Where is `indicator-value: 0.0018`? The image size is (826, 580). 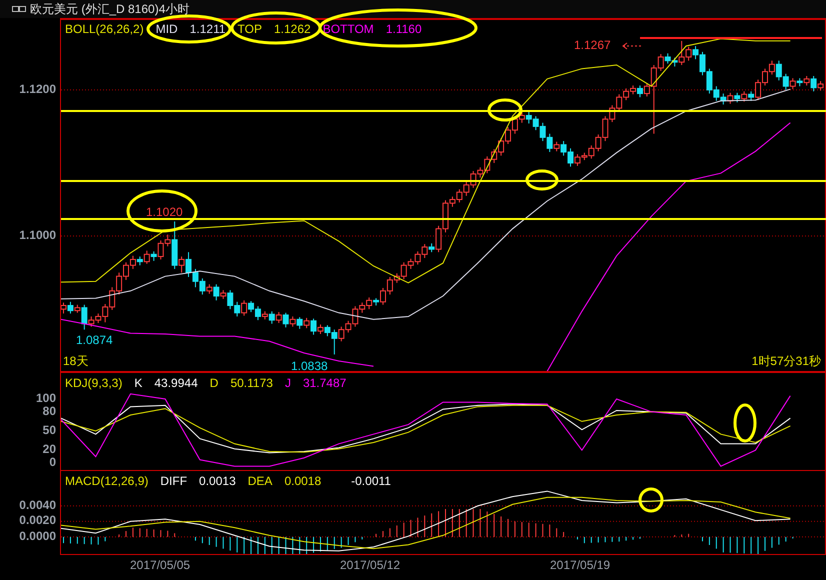
indicator-value: 0.0018 is located at coordinates (303, 481).